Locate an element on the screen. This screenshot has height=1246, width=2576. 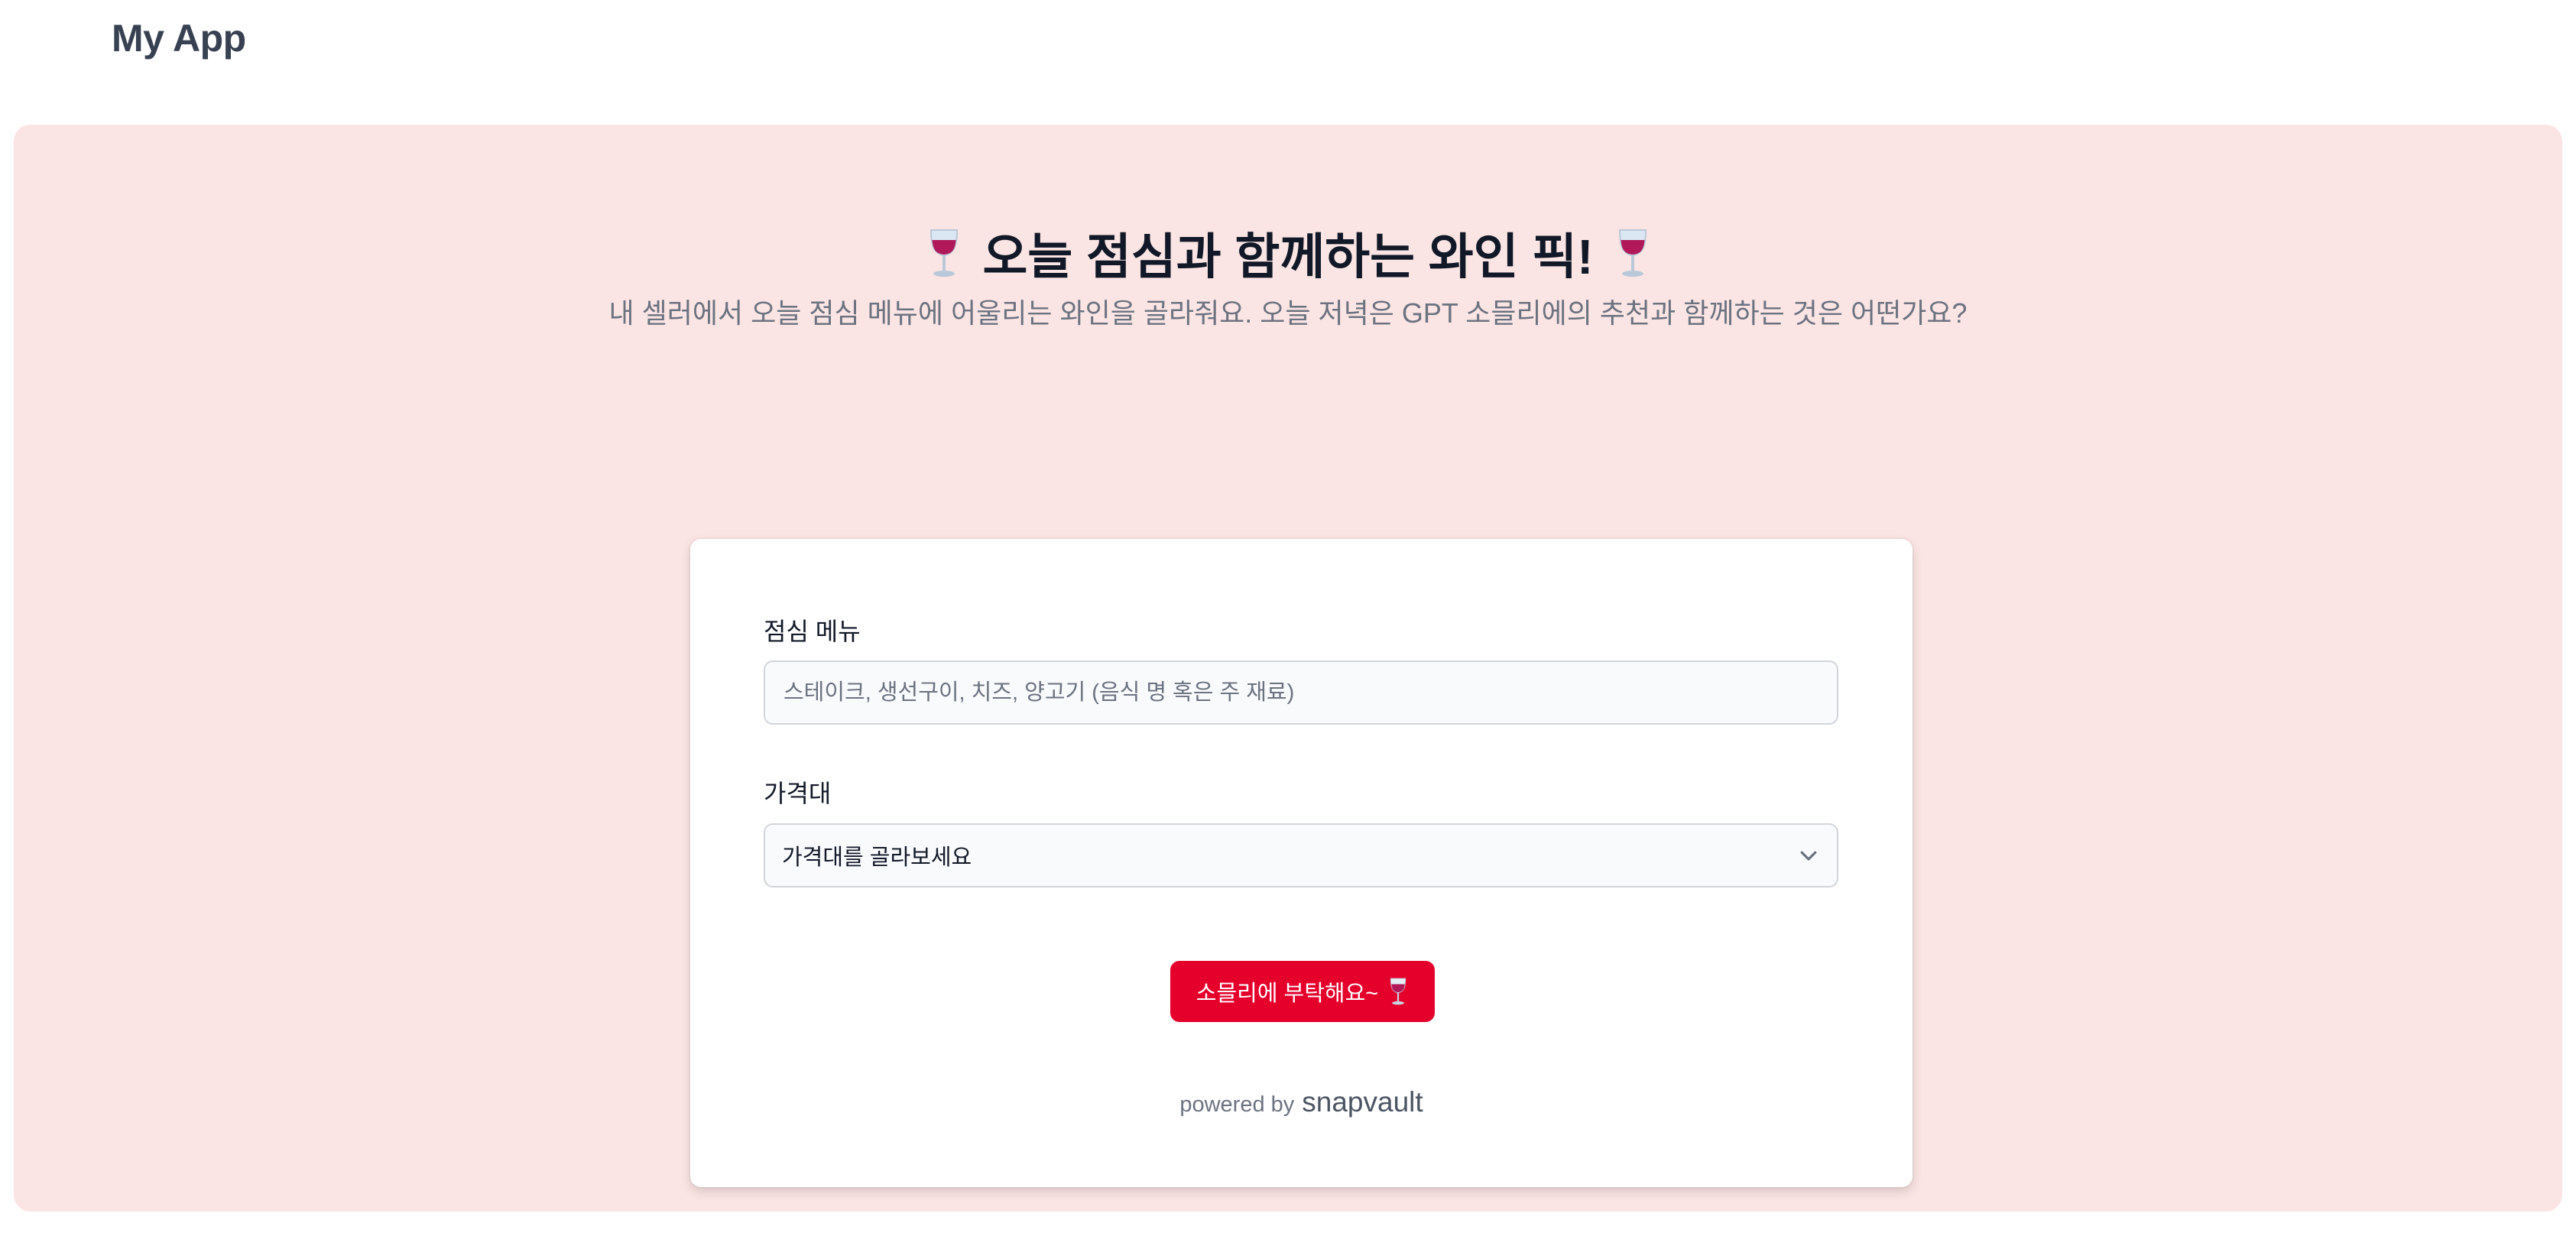
menu-input-wrapper is located at coordinates (1301, 692).